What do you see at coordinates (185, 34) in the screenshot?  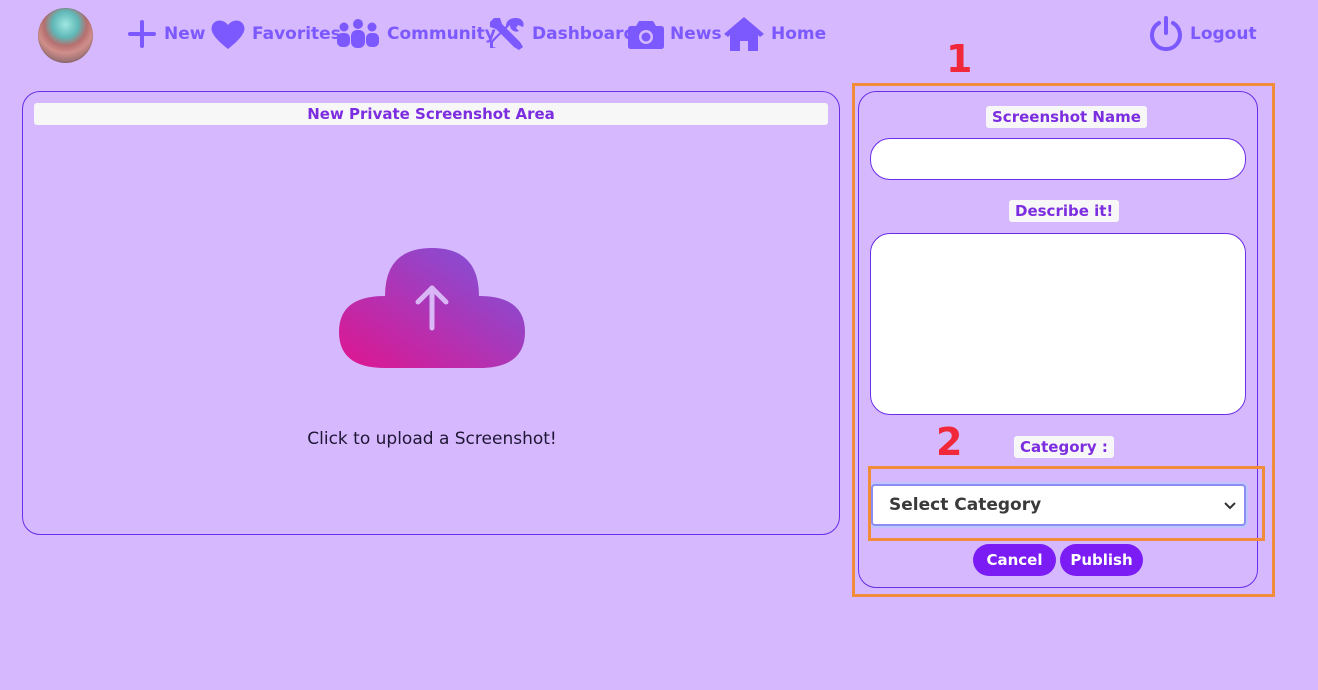 I see `nav-label-new: New` at bounding box center [185, 34].